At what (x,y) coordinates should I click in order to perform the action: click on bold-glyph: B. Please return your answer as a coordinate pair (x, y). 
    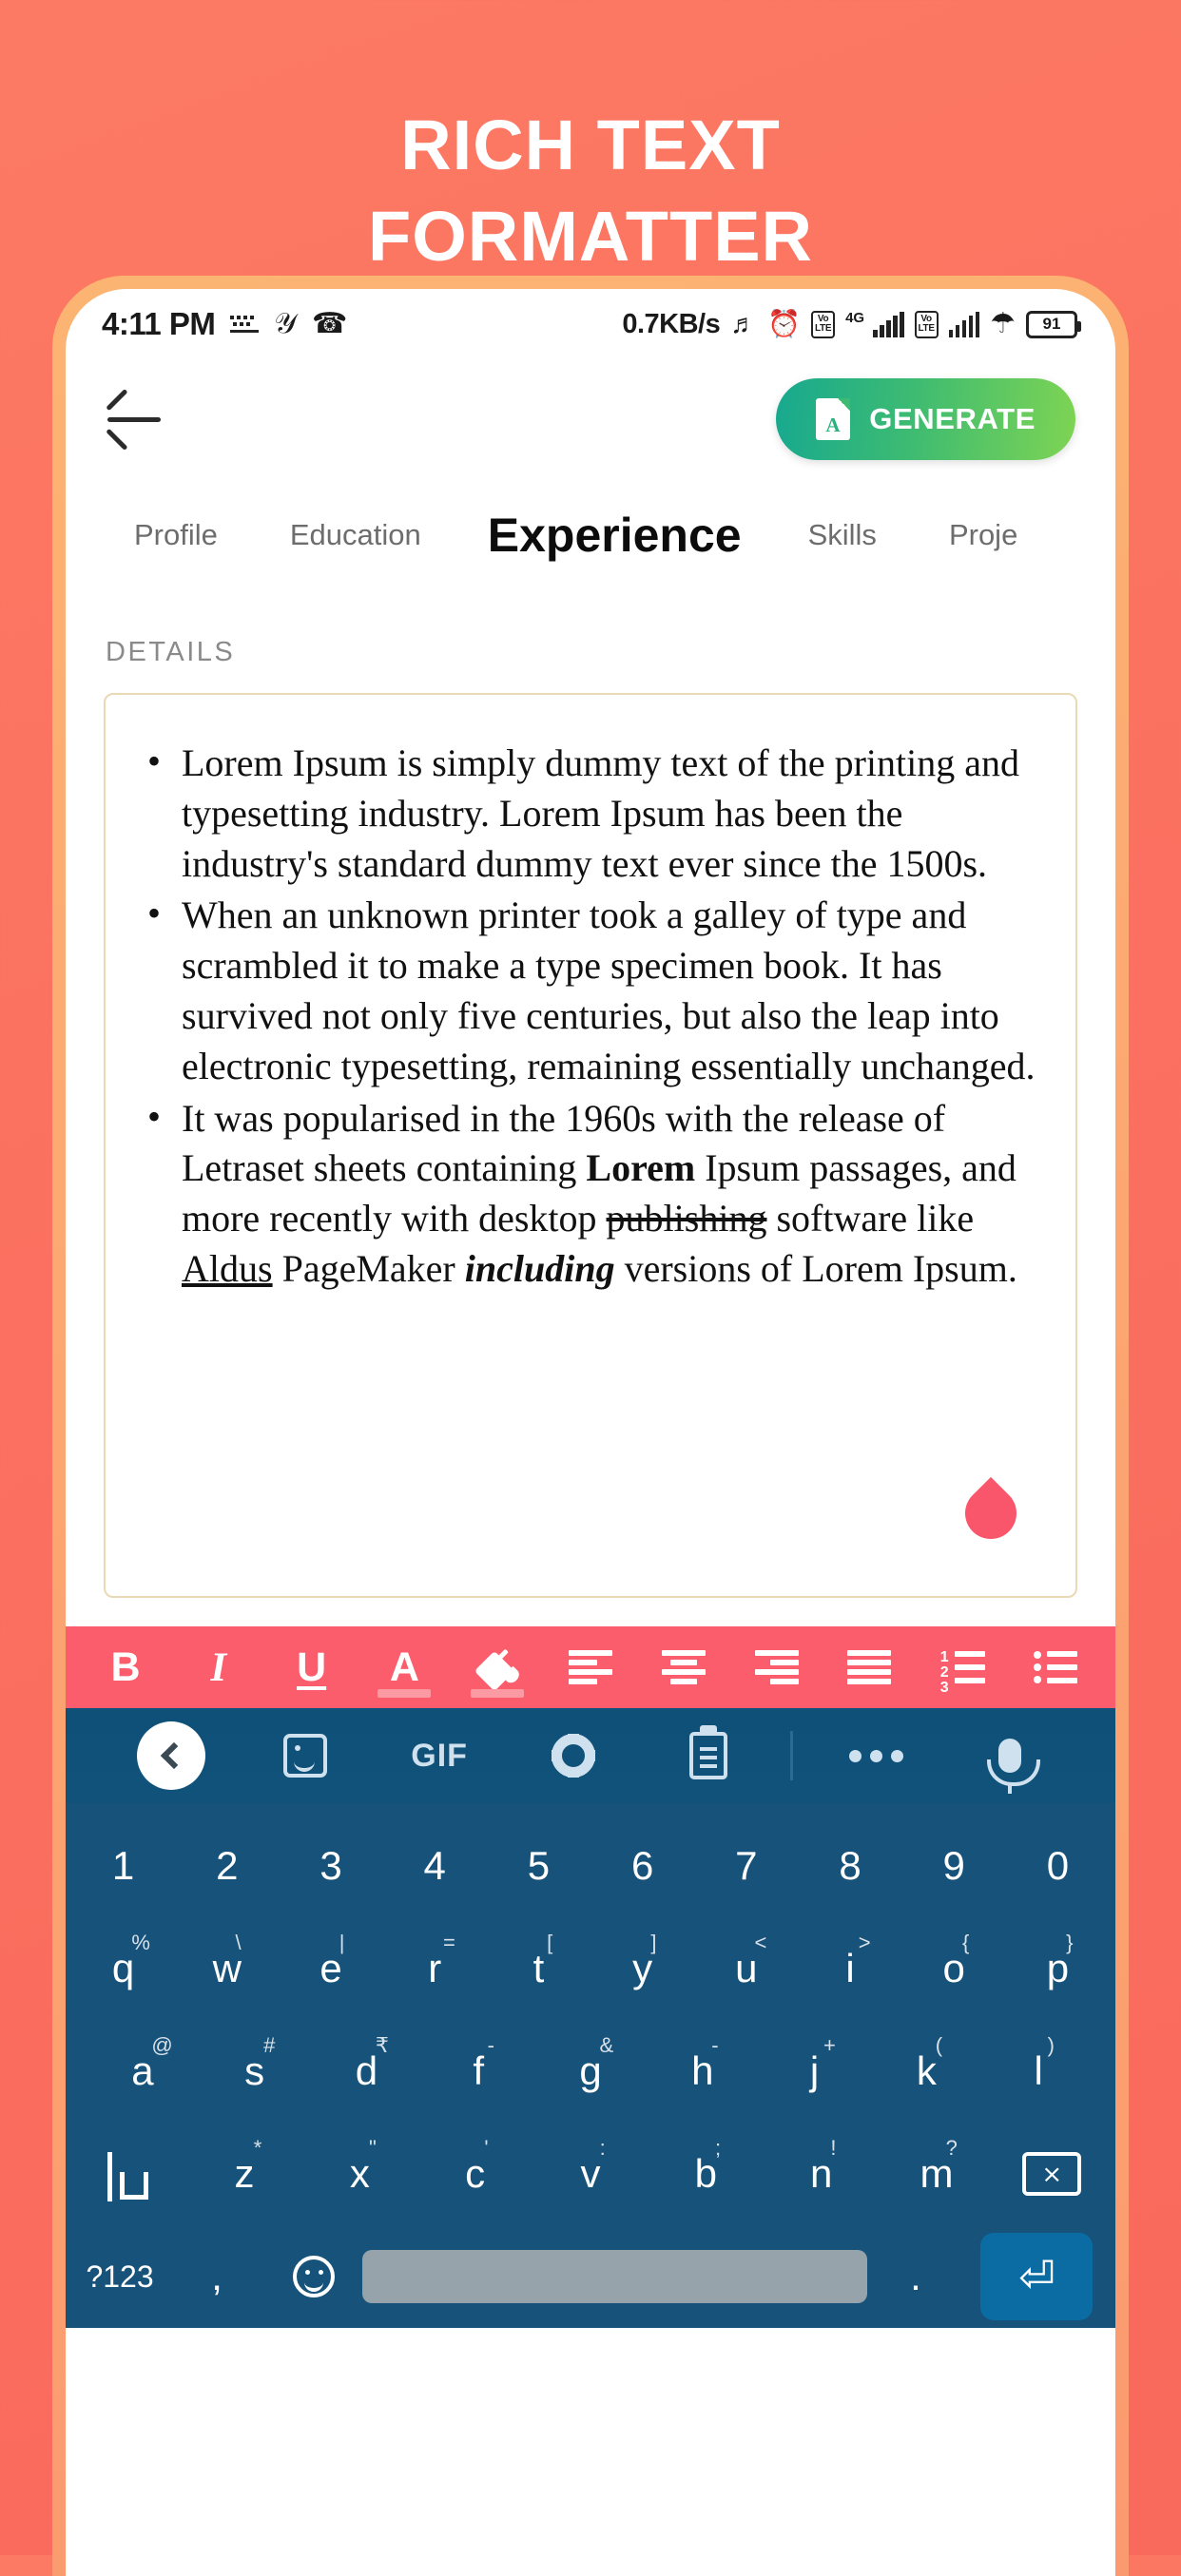
    Looking at the image, I should click on (125, 1667).